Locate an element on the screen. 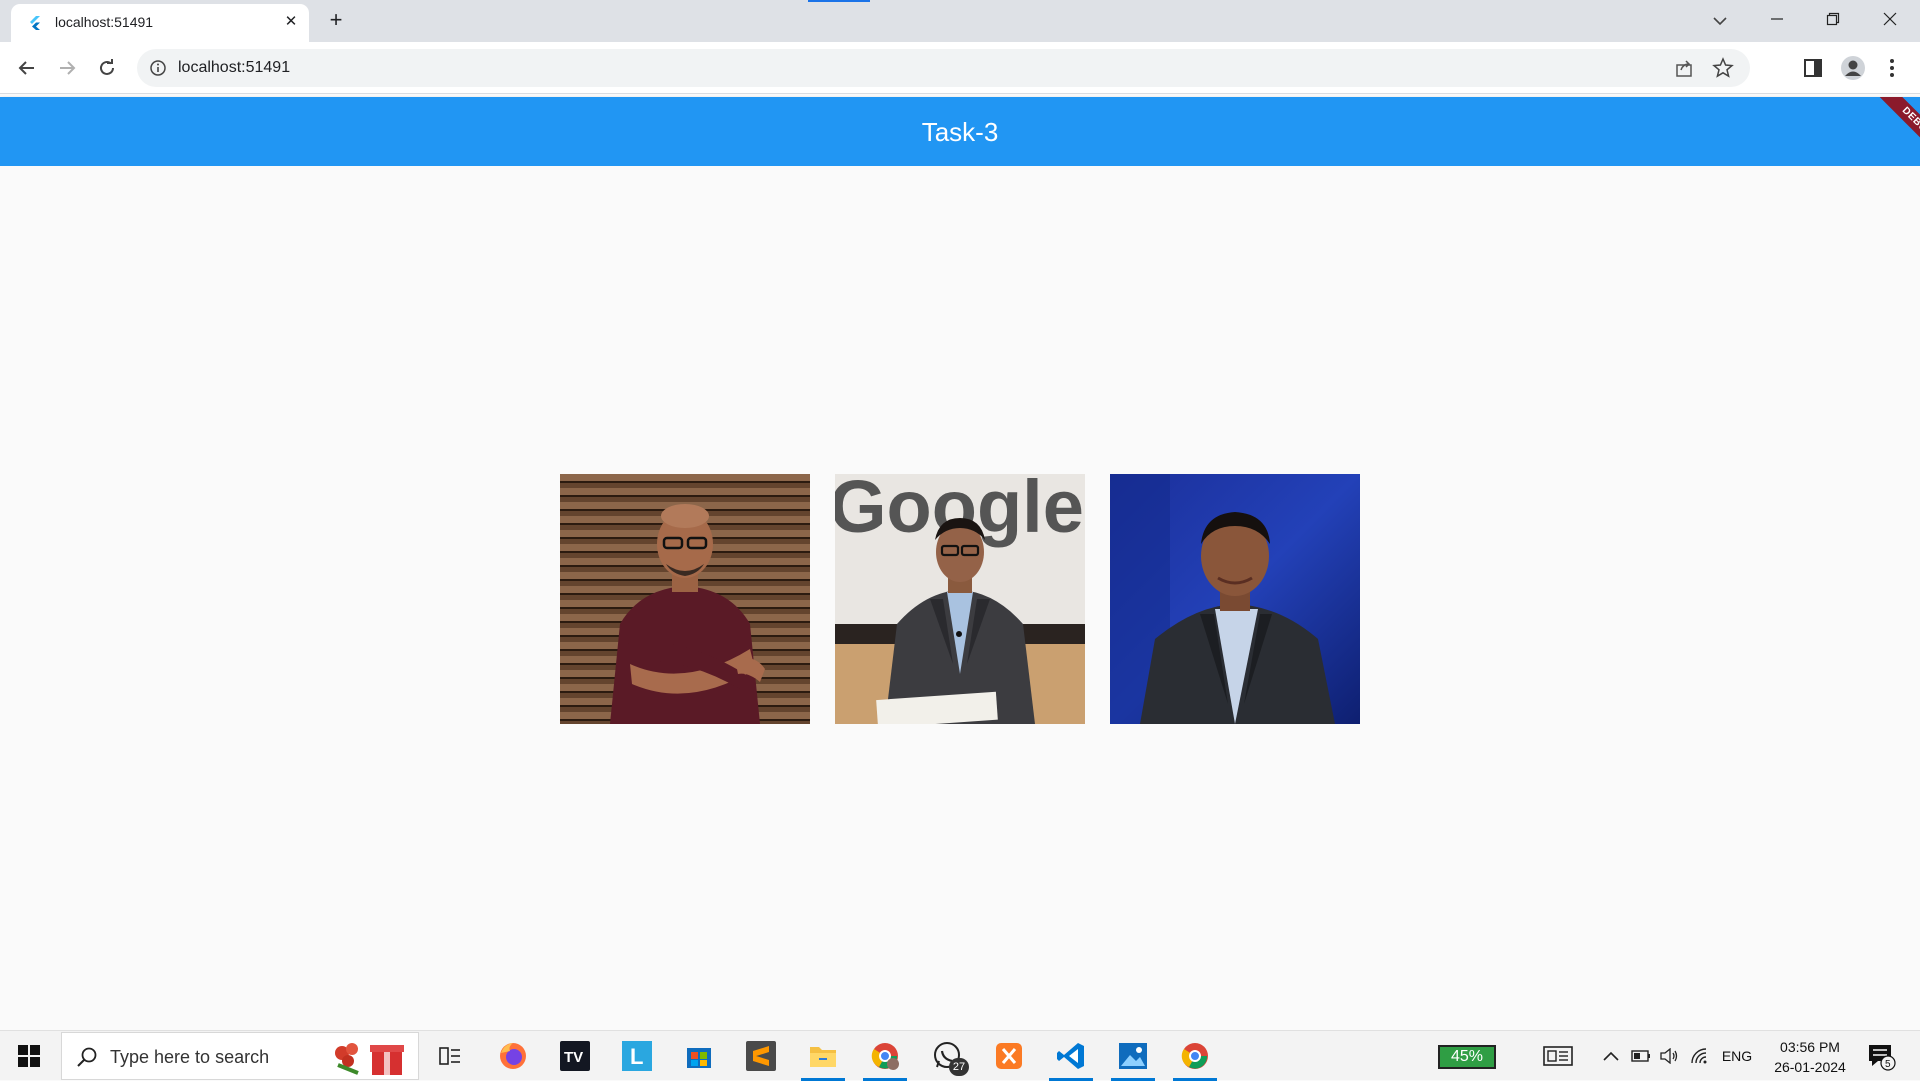 Image resolution: width=1920 pixels, height=1081 pixels. profile-avatar-icon is located at coordinates (1853, 68).